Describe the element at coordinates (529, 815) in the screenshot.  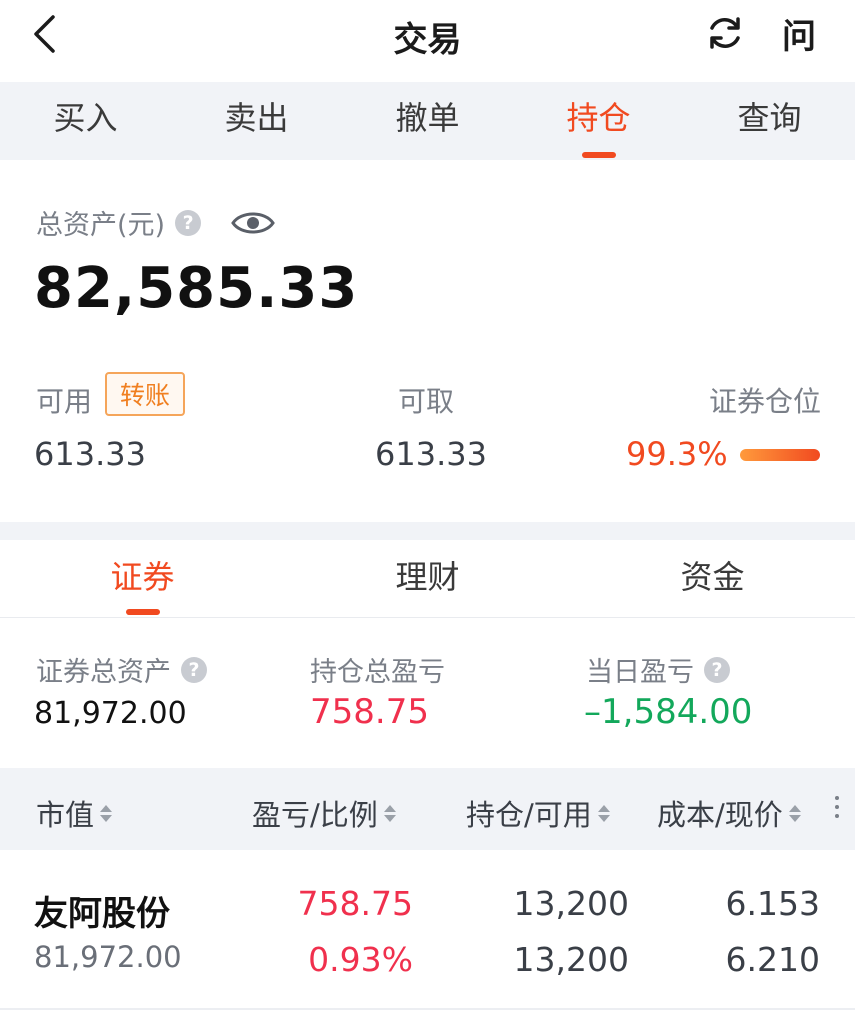
I see `column-label: 持仓/可用` at that location.